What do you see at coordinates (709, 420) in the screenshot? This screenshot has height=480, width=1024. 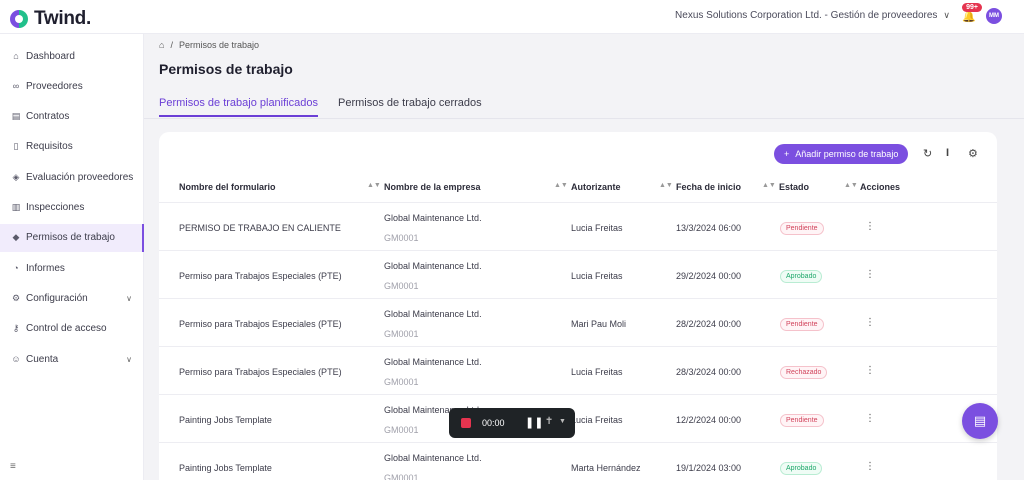 I see `start-date: 12/2/2024 00:00` at bounding box center [709, 420].